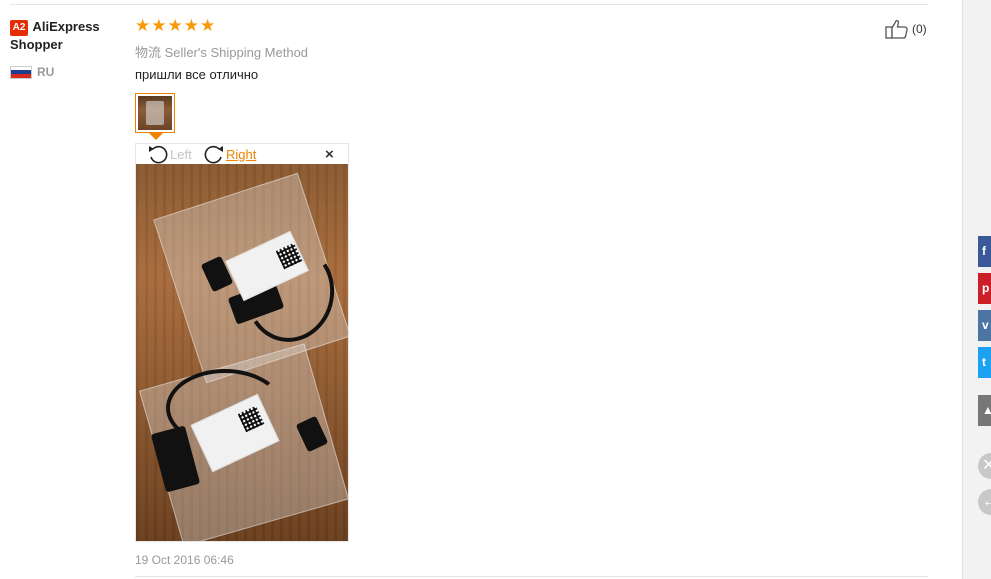 The height and width of the screenshot is (579, 991). I want to click on image-viewer-toolbar: Left Right ×, so click(242, 154).